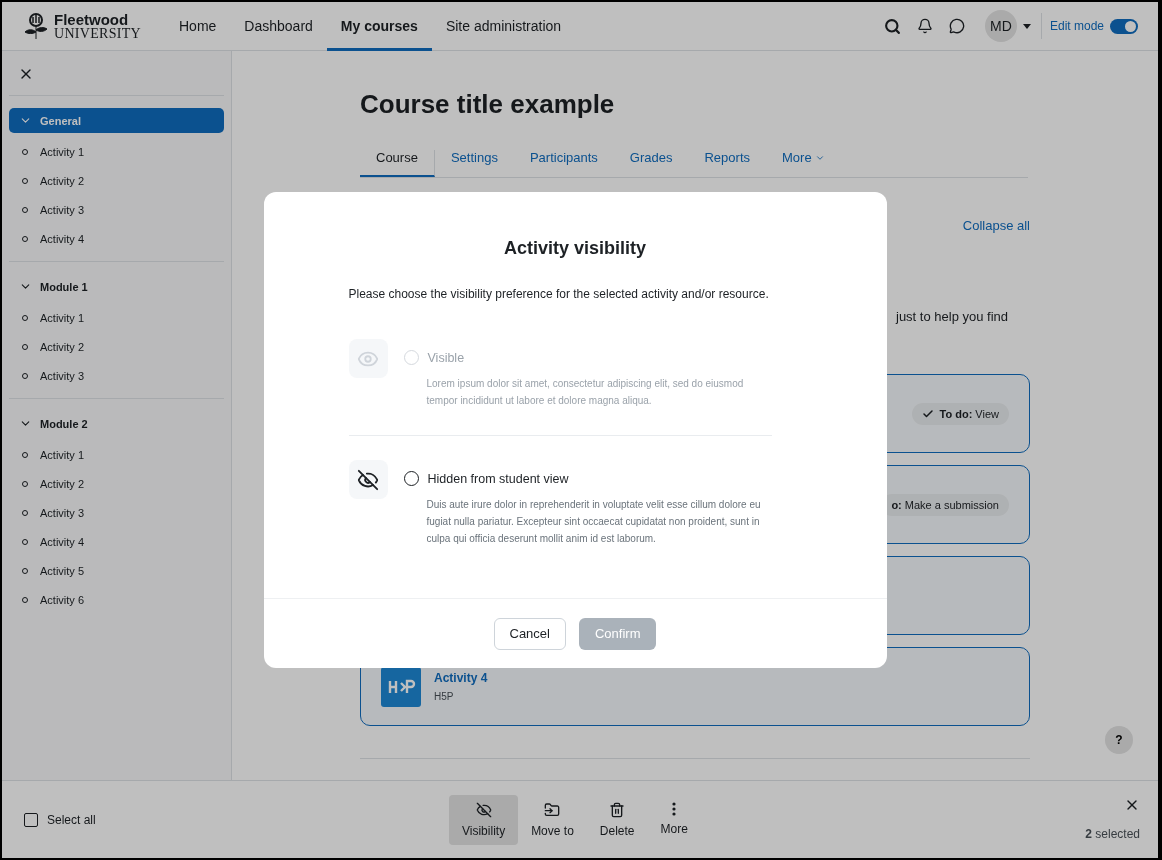 Image resolution: width=1162 pixels, height=860 pixels. I want to click on nav-link: Site administration, so click(503, 26).